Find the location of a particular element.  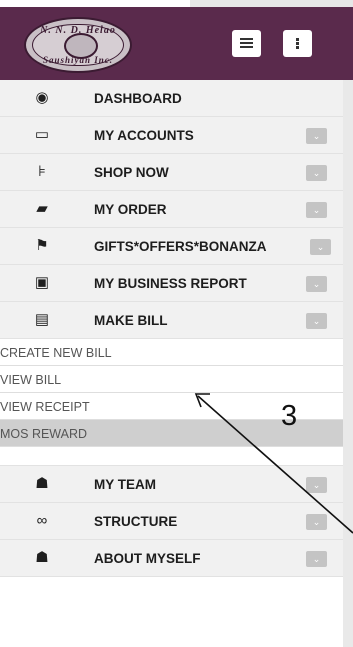

annotation-arrows is located at coordinates (273, 463).